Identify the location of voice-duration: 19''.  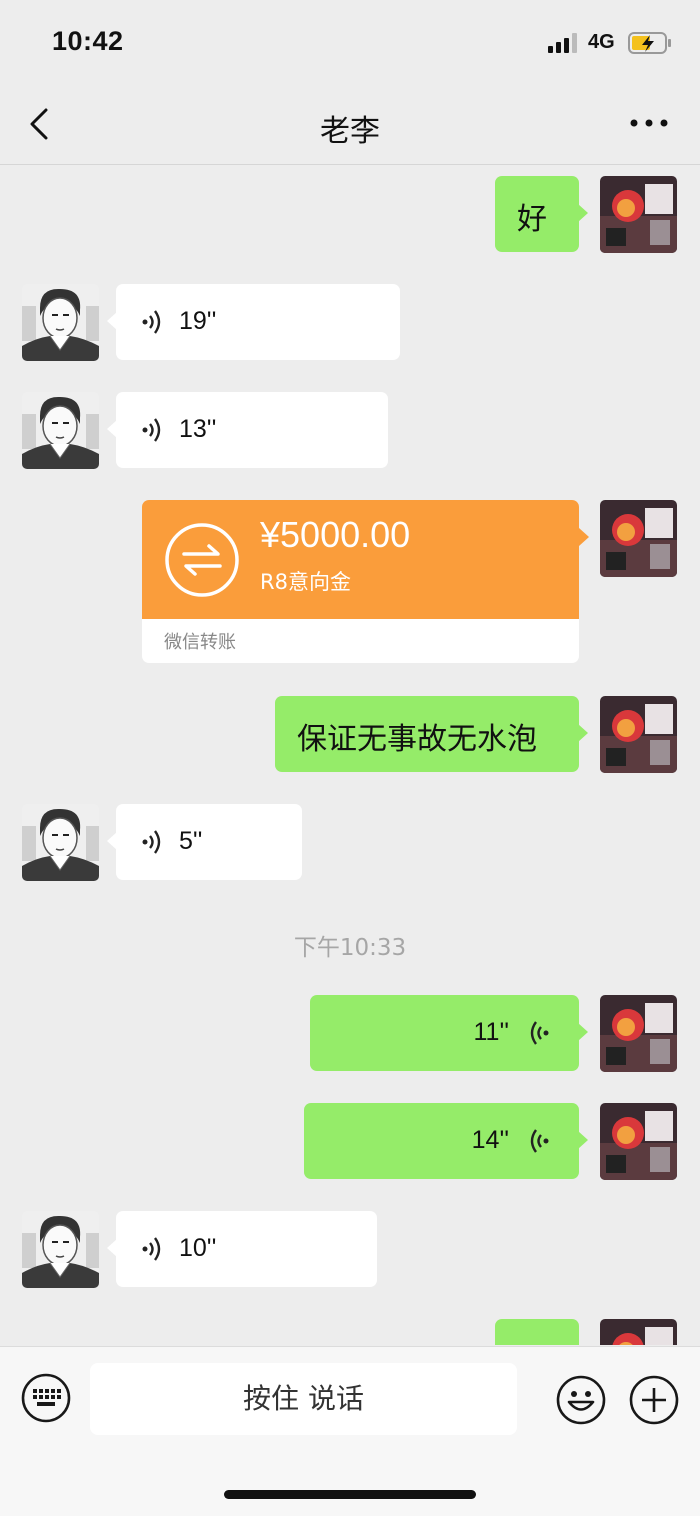
(198, 321).